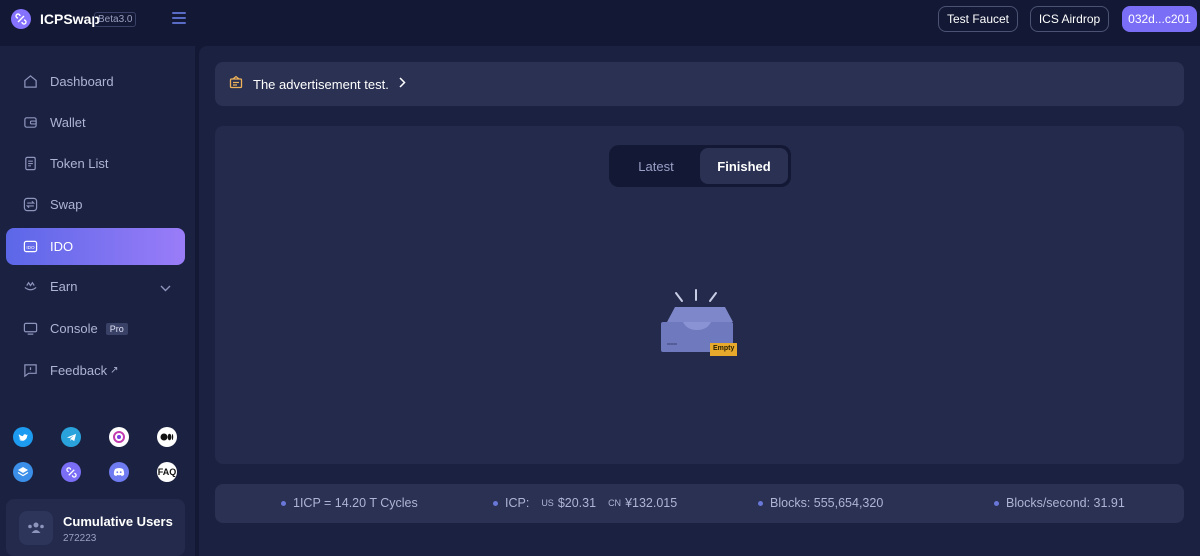 The width and height of the screenshot is (1200, 556). I want to click on sidebar-item-console: Console Pro, so click(95, 328).